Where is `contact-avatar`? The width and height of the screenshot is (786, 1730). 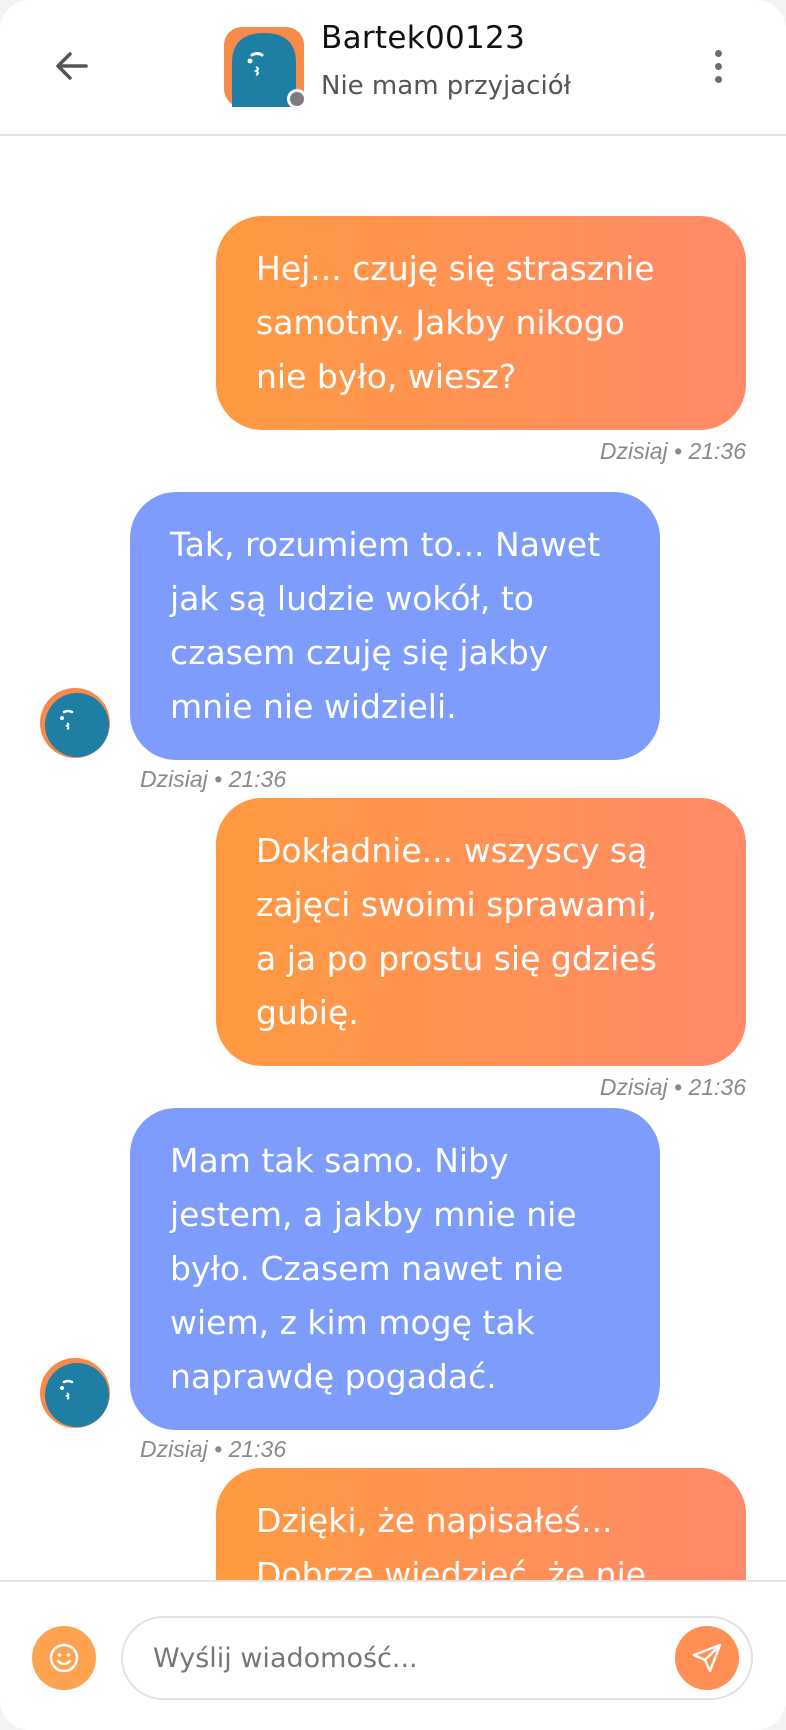 contact-avatar is located at coordinates (265, 68).